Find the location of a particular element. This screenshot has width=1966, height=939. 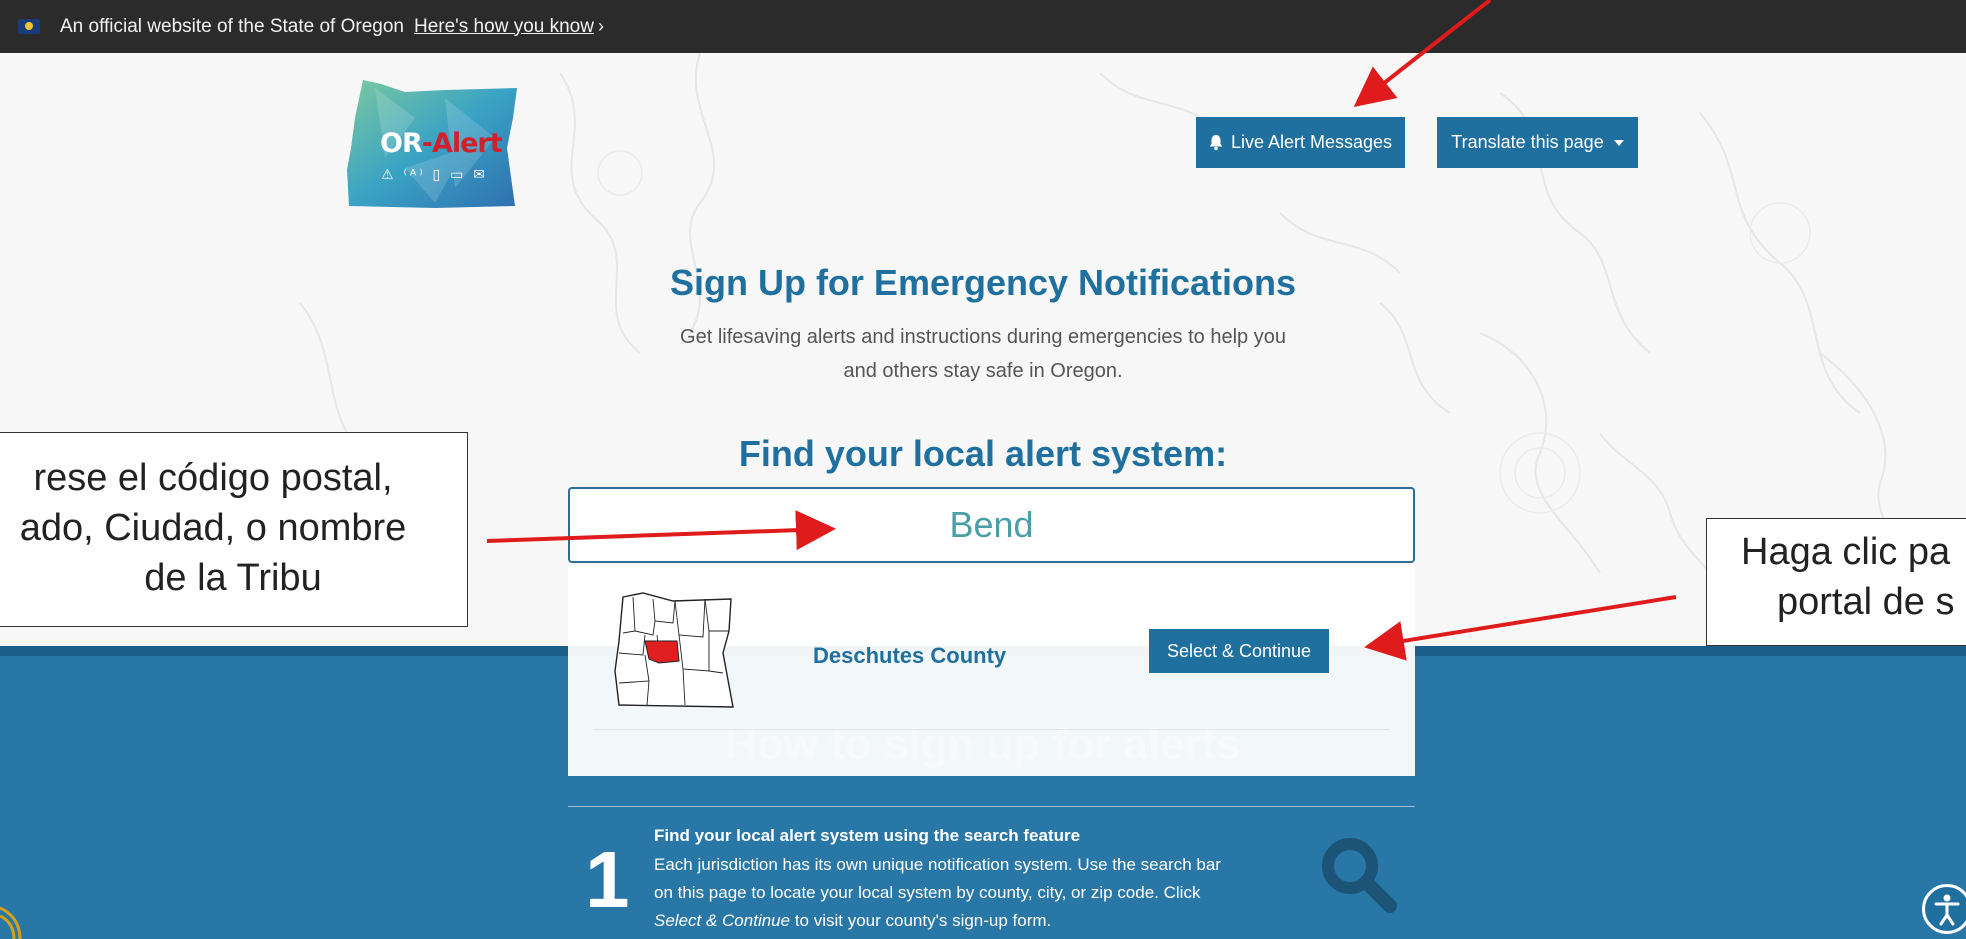

bell-icon is located at coordinates (1216, 143).